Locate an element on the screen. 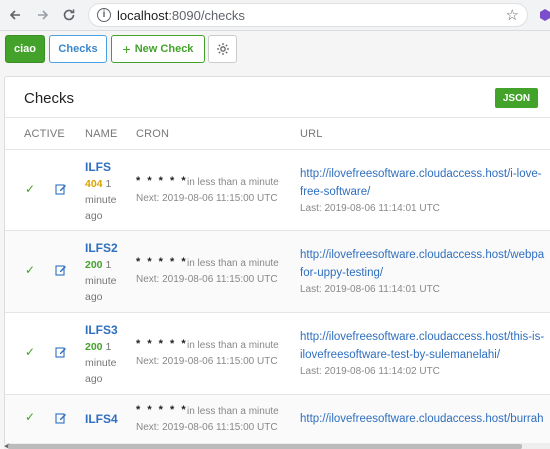  last-run: Last: 2019-08-06 11:14:02 UTC is located at coordinates (370, 371).